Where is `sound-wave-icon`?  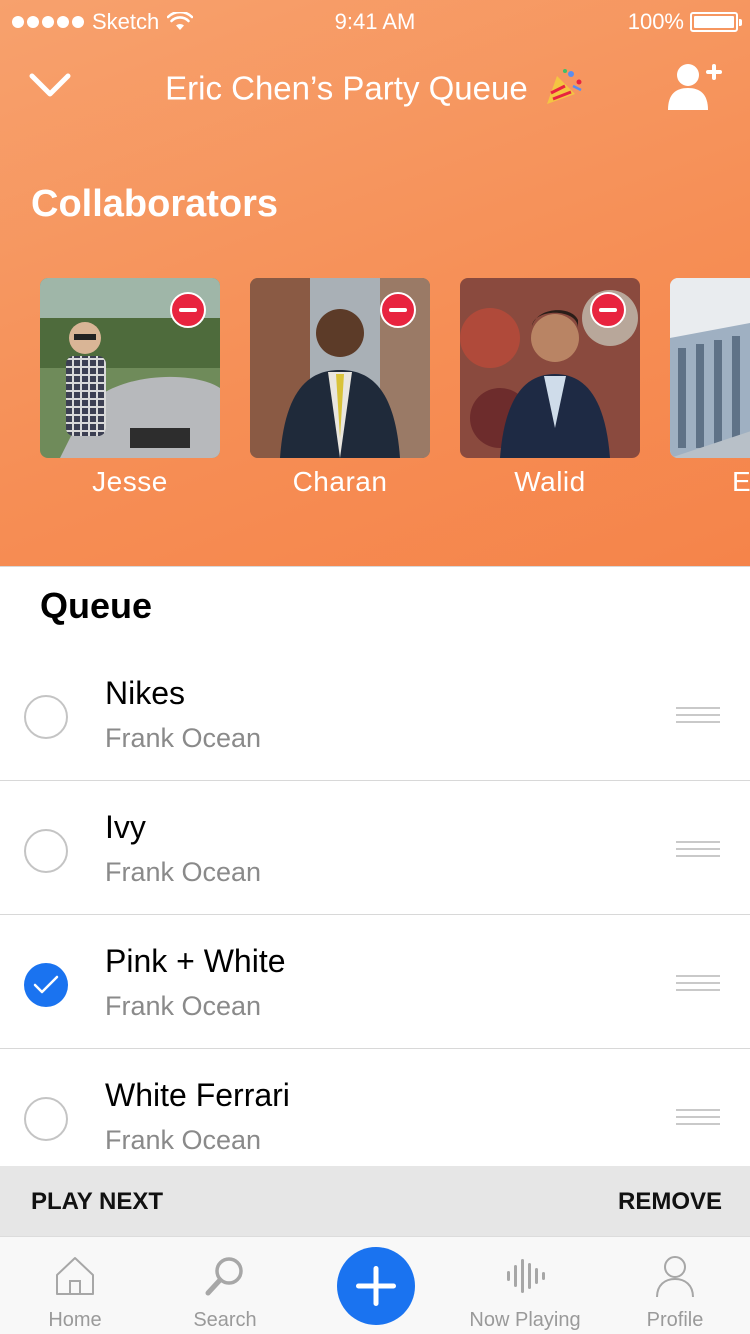
sound-wave-icon is located at coordinates (526, 1276).